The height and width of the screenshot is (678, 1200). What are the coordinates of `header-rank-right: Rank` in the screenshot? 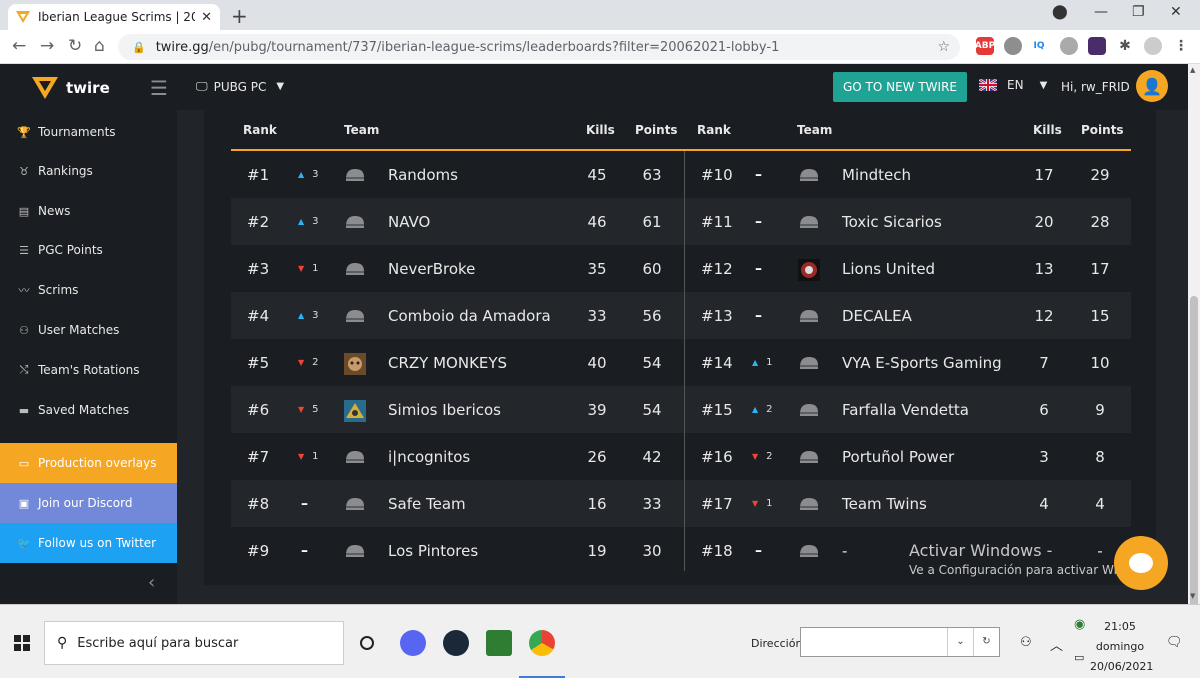 It's located at (714, 130).